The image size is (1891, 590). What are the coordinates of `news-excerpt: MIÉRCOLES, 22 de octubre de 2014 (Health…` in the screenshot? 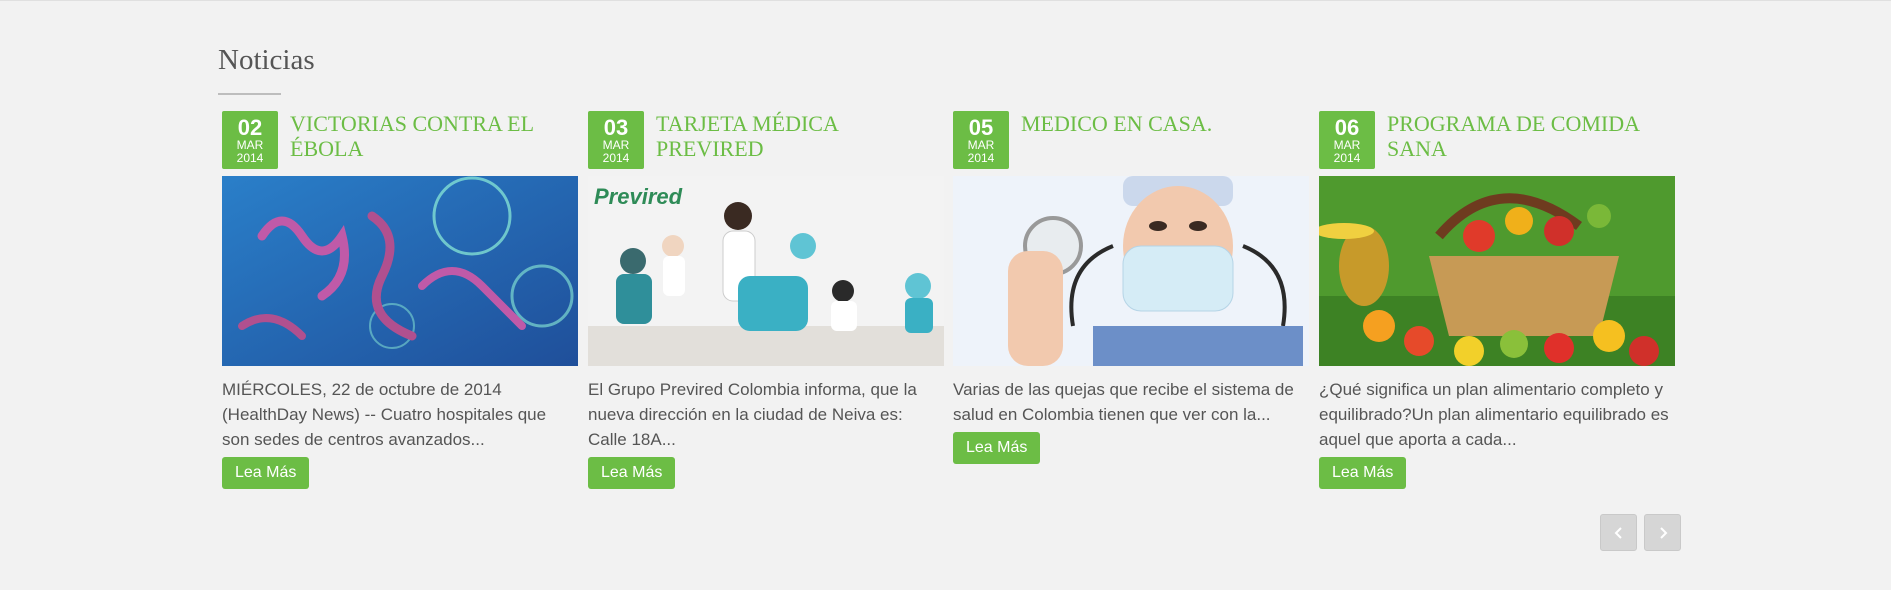 It's located at (384, 414).